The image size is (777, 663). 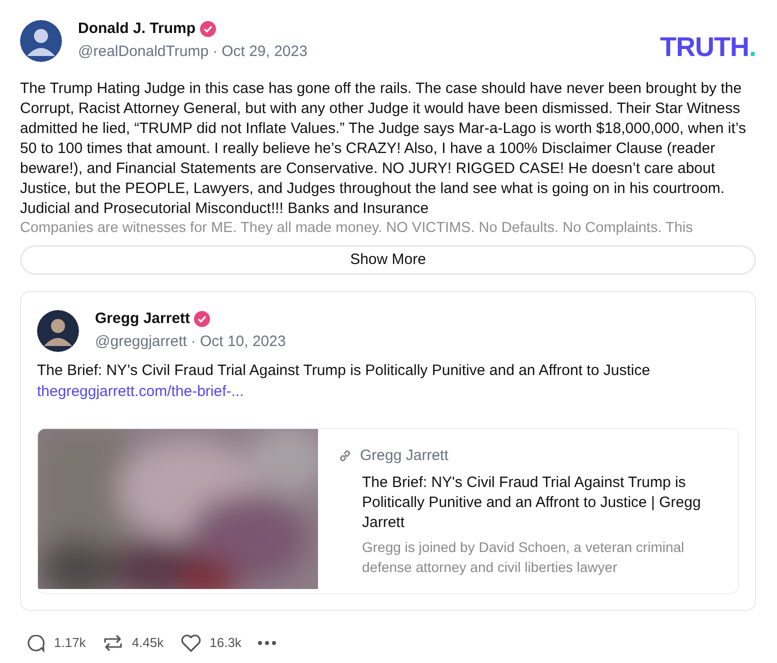 What do you see at coordinates (56, 643) in the screenshot?
I see `reply-button: 1.17k` at bounding box center [56, 643].